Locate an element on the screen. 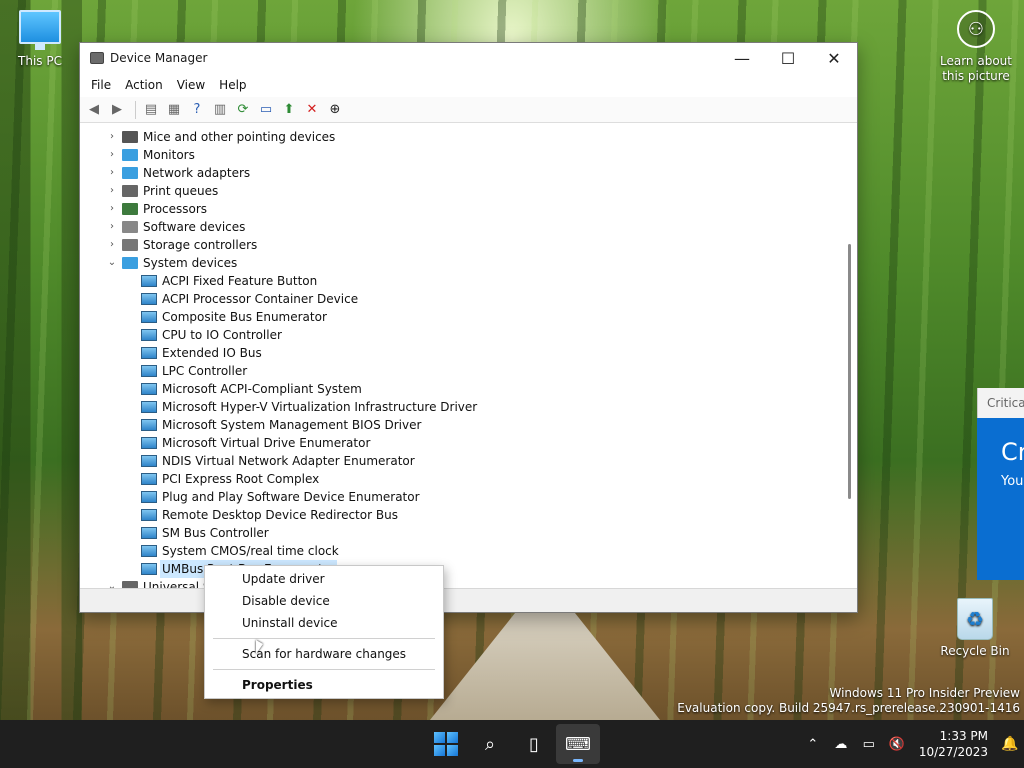 This screenshot has height=768, width=1024. tree-device-label: Microsoft ACPI-Compliant System is located at coordinates (262, 389).